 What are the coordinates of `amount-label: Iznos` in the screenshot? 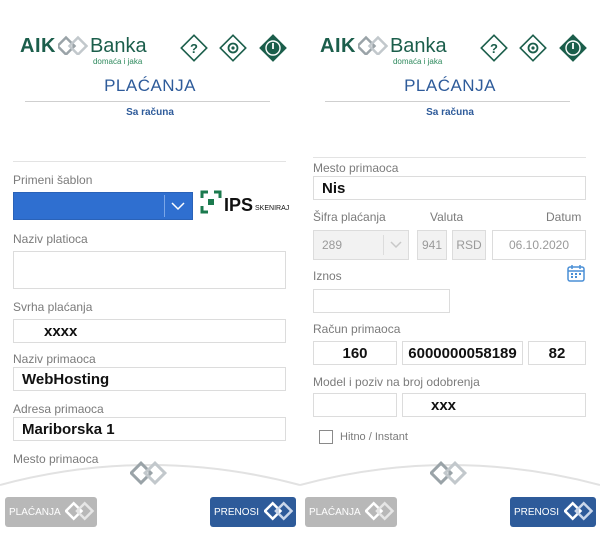 It's located at (327, 276).